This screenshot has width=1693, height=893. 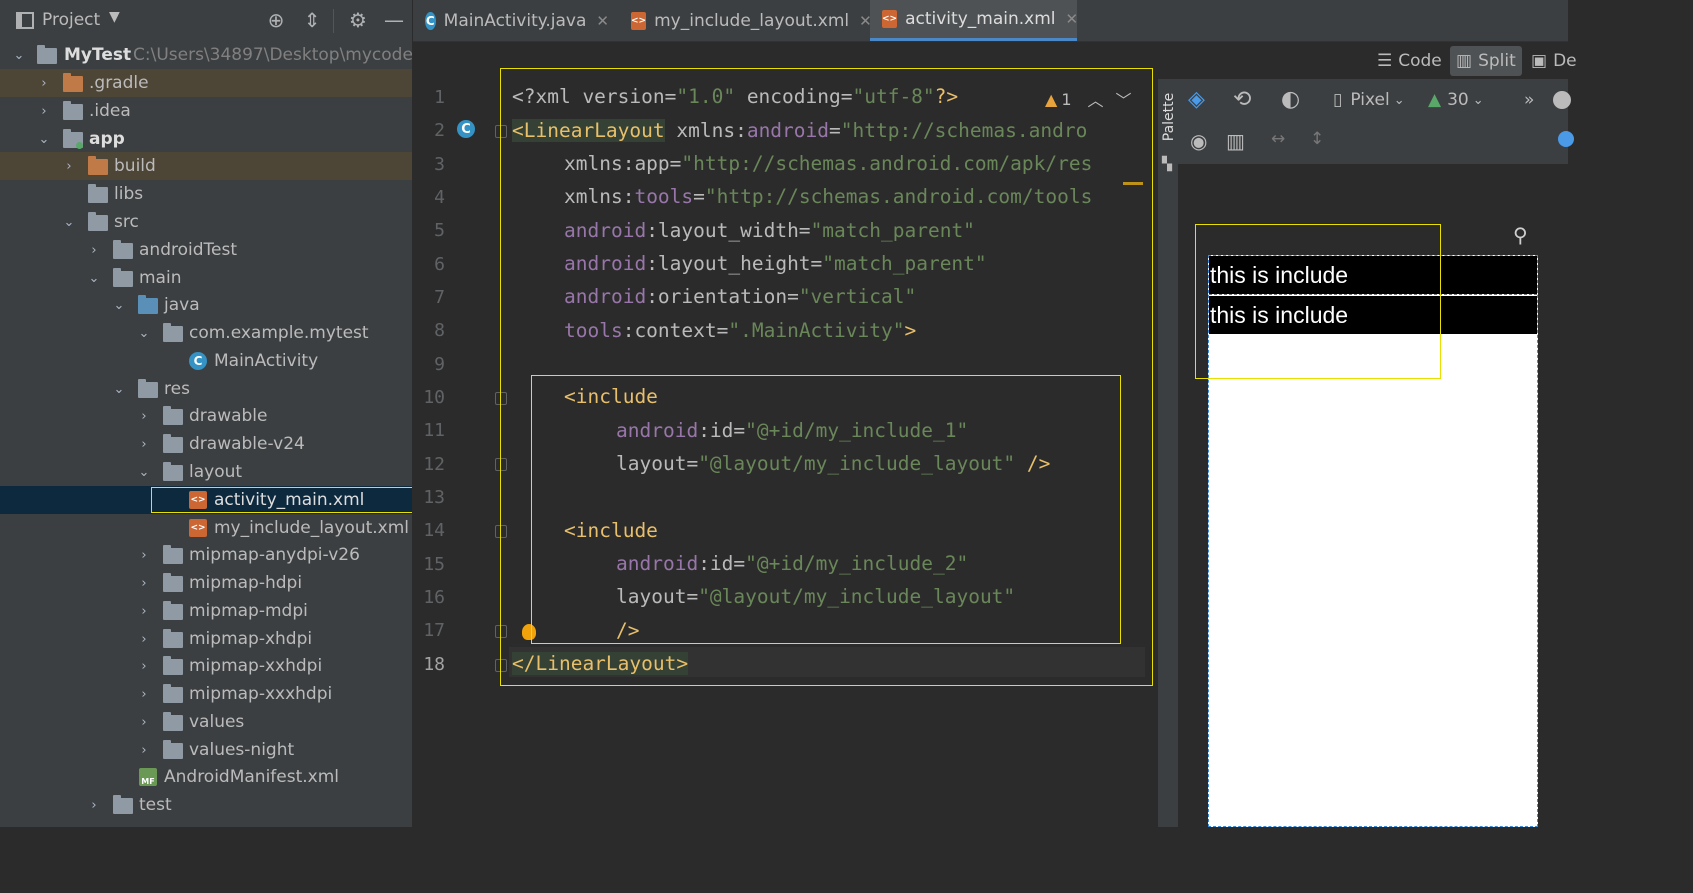 What do you see at coordinates (1290, 99) in the screenshot?
I see `night-mode-icon: ◐` at bounding box center [1290, 99].